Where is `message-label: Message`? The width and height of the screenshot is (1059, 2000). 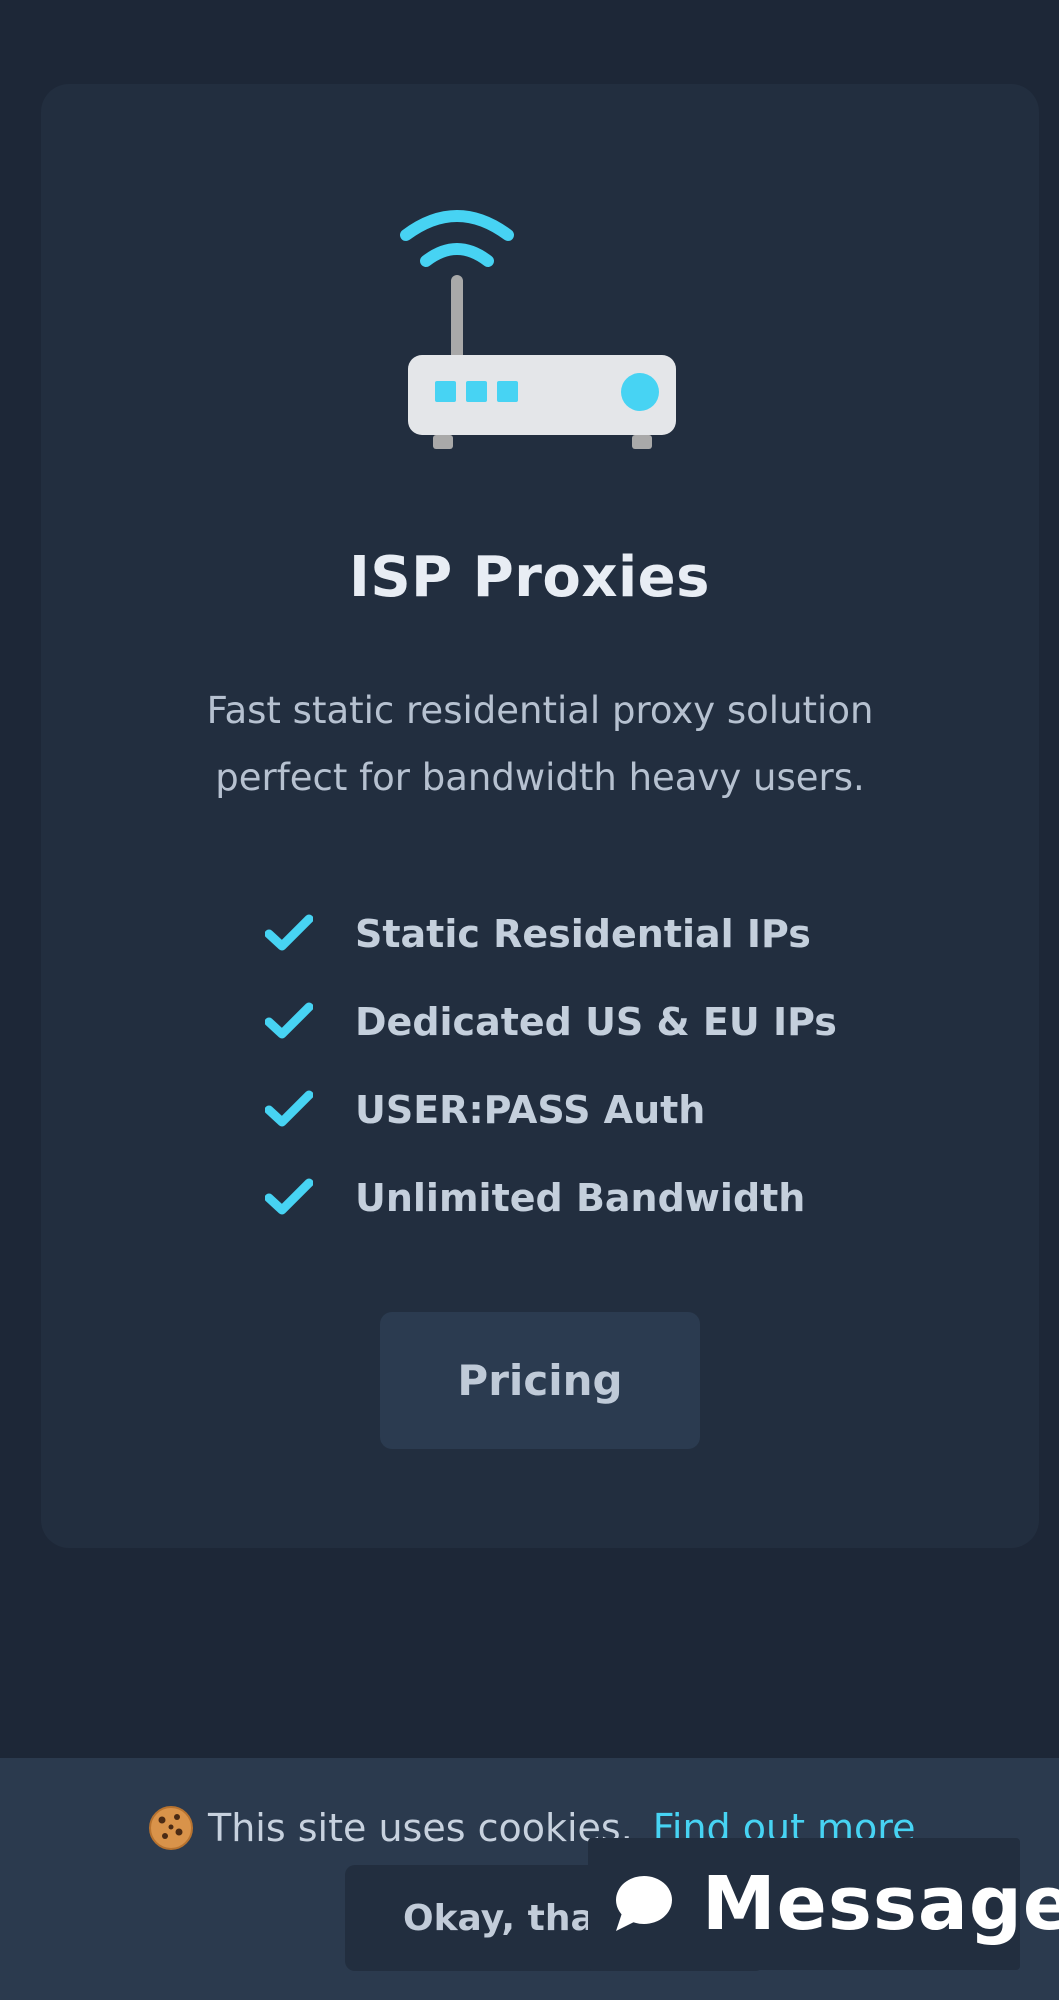
message-label: Message is located at coordinates (880, 1904).